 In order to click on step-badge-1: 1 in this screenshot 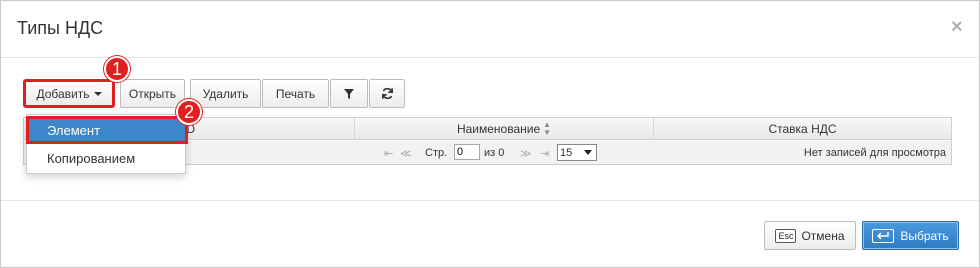, I will do `click(117, 69)`.